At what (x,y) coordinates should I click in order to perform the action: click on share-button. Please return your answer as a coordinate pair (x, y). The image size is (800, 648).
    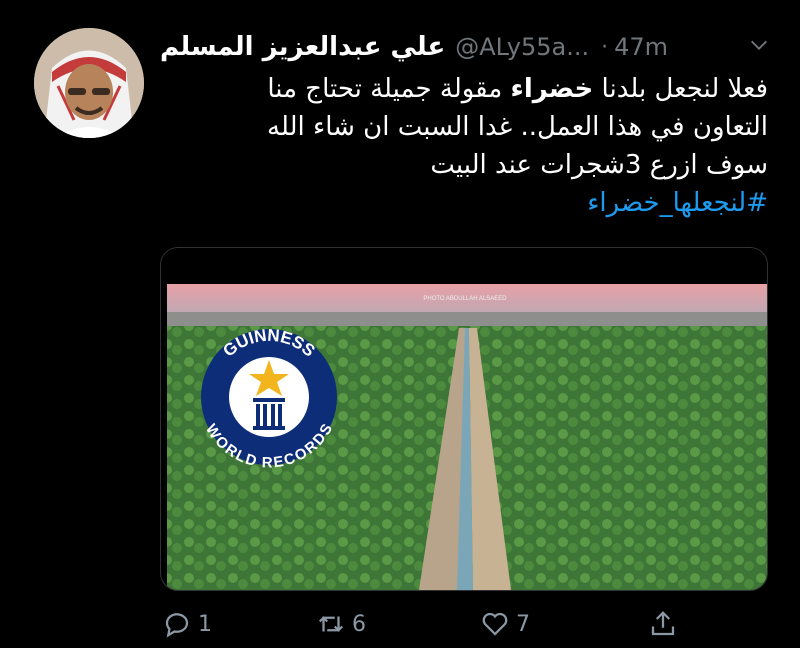
    Looking at the image, I should click on (663, 624).